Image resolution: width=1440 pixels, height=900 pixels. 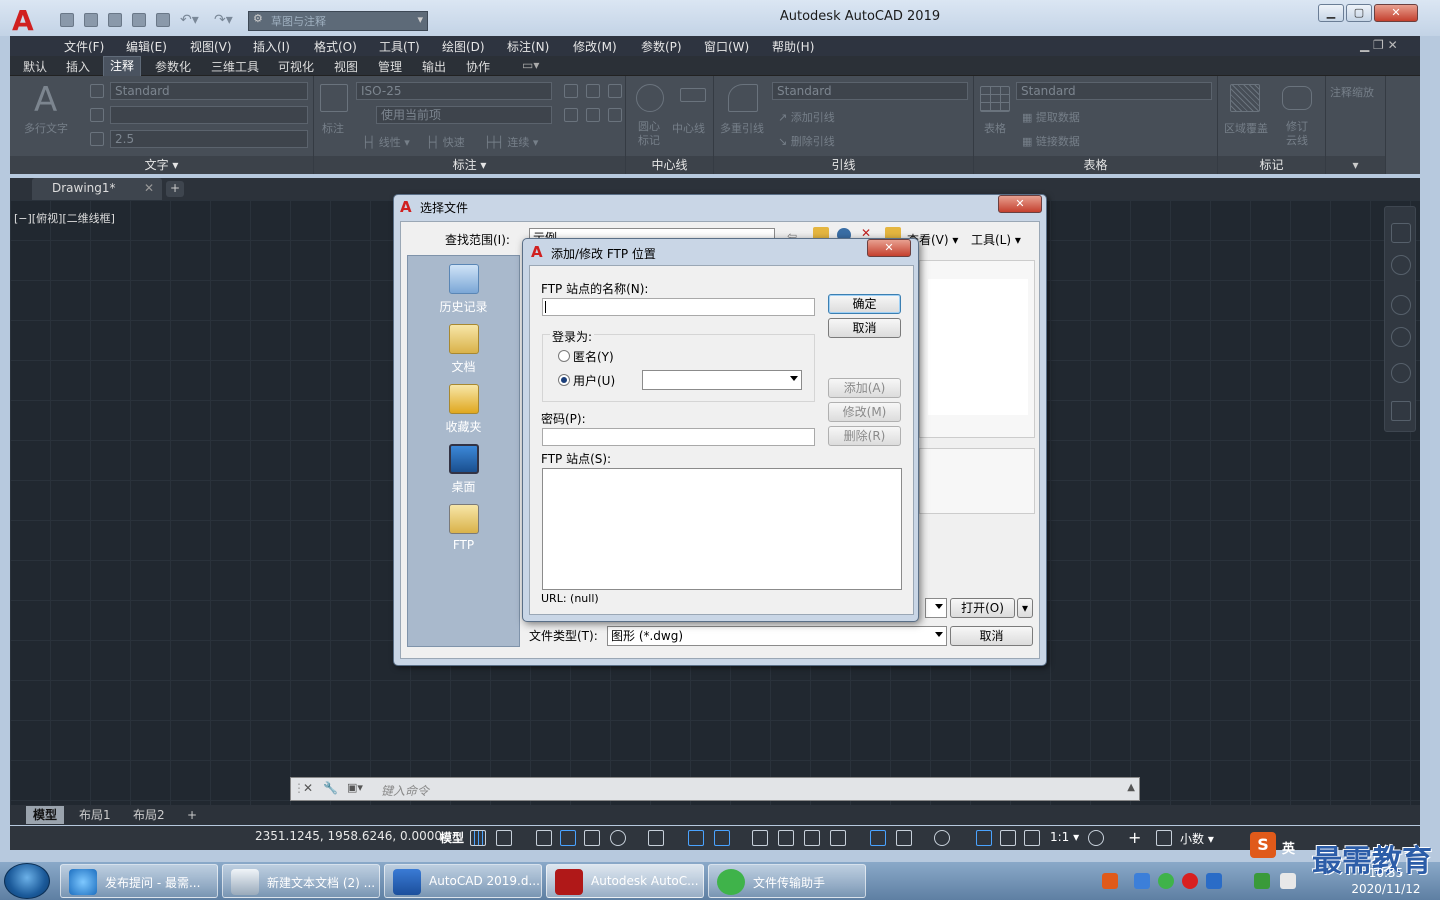 I want to click on place-desktop: 桌面, so click(x=463, y=469).